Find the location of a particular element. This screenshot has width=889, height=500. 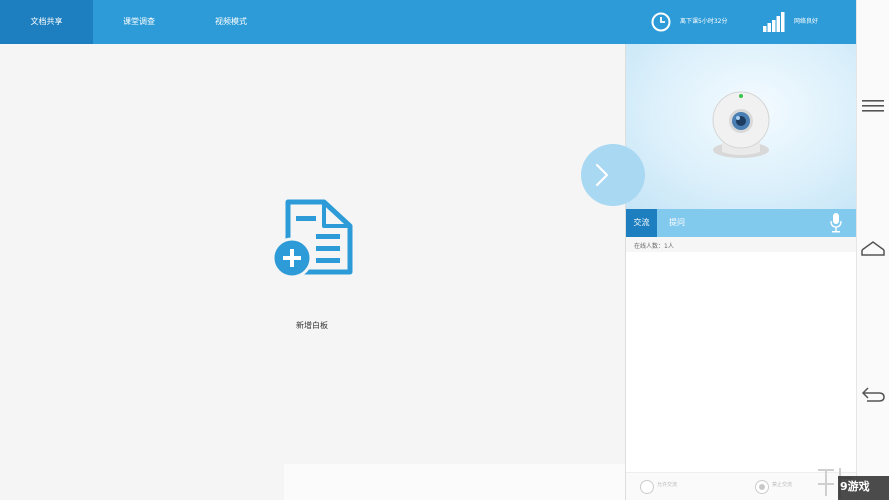

system-nav-bar is located at coordinates (872, 250).